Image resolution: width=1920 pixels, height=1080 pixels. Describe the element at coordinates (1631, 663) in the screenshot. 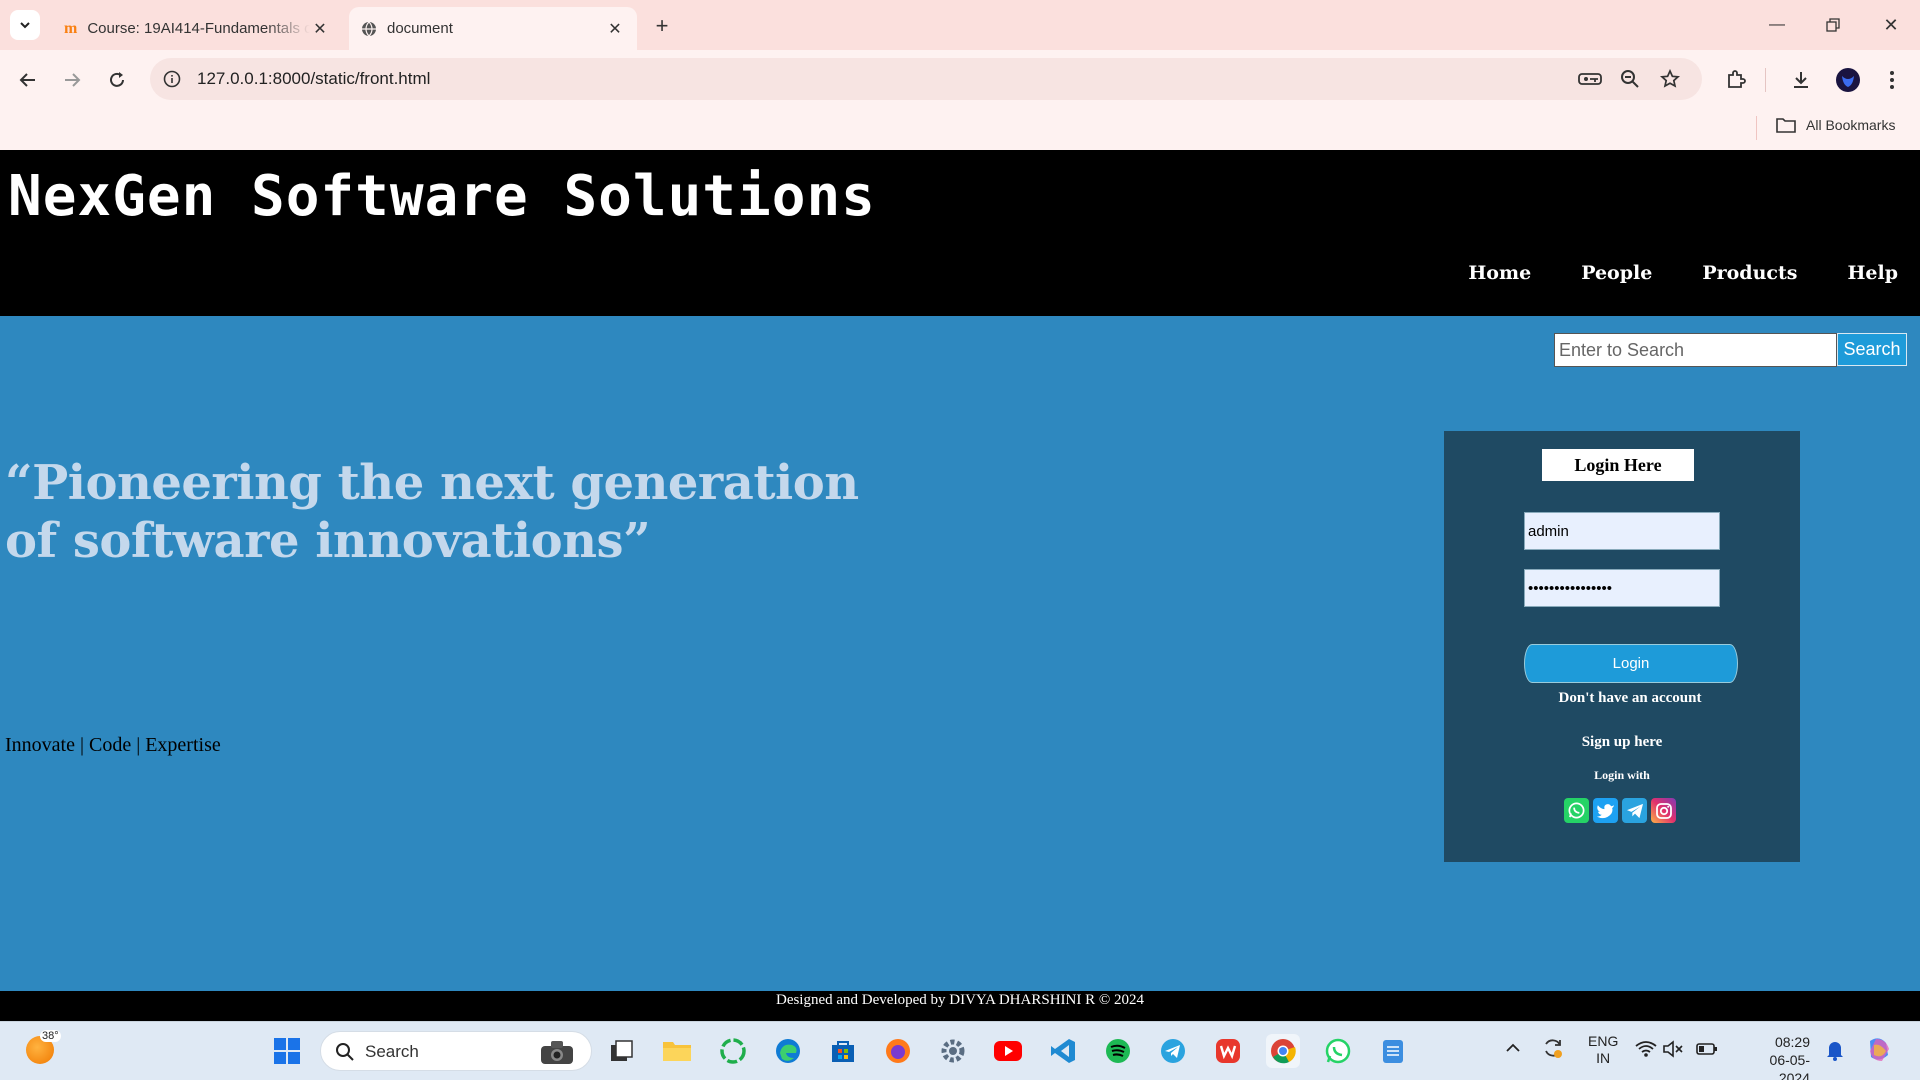

I see `login-button: Login` at that location.